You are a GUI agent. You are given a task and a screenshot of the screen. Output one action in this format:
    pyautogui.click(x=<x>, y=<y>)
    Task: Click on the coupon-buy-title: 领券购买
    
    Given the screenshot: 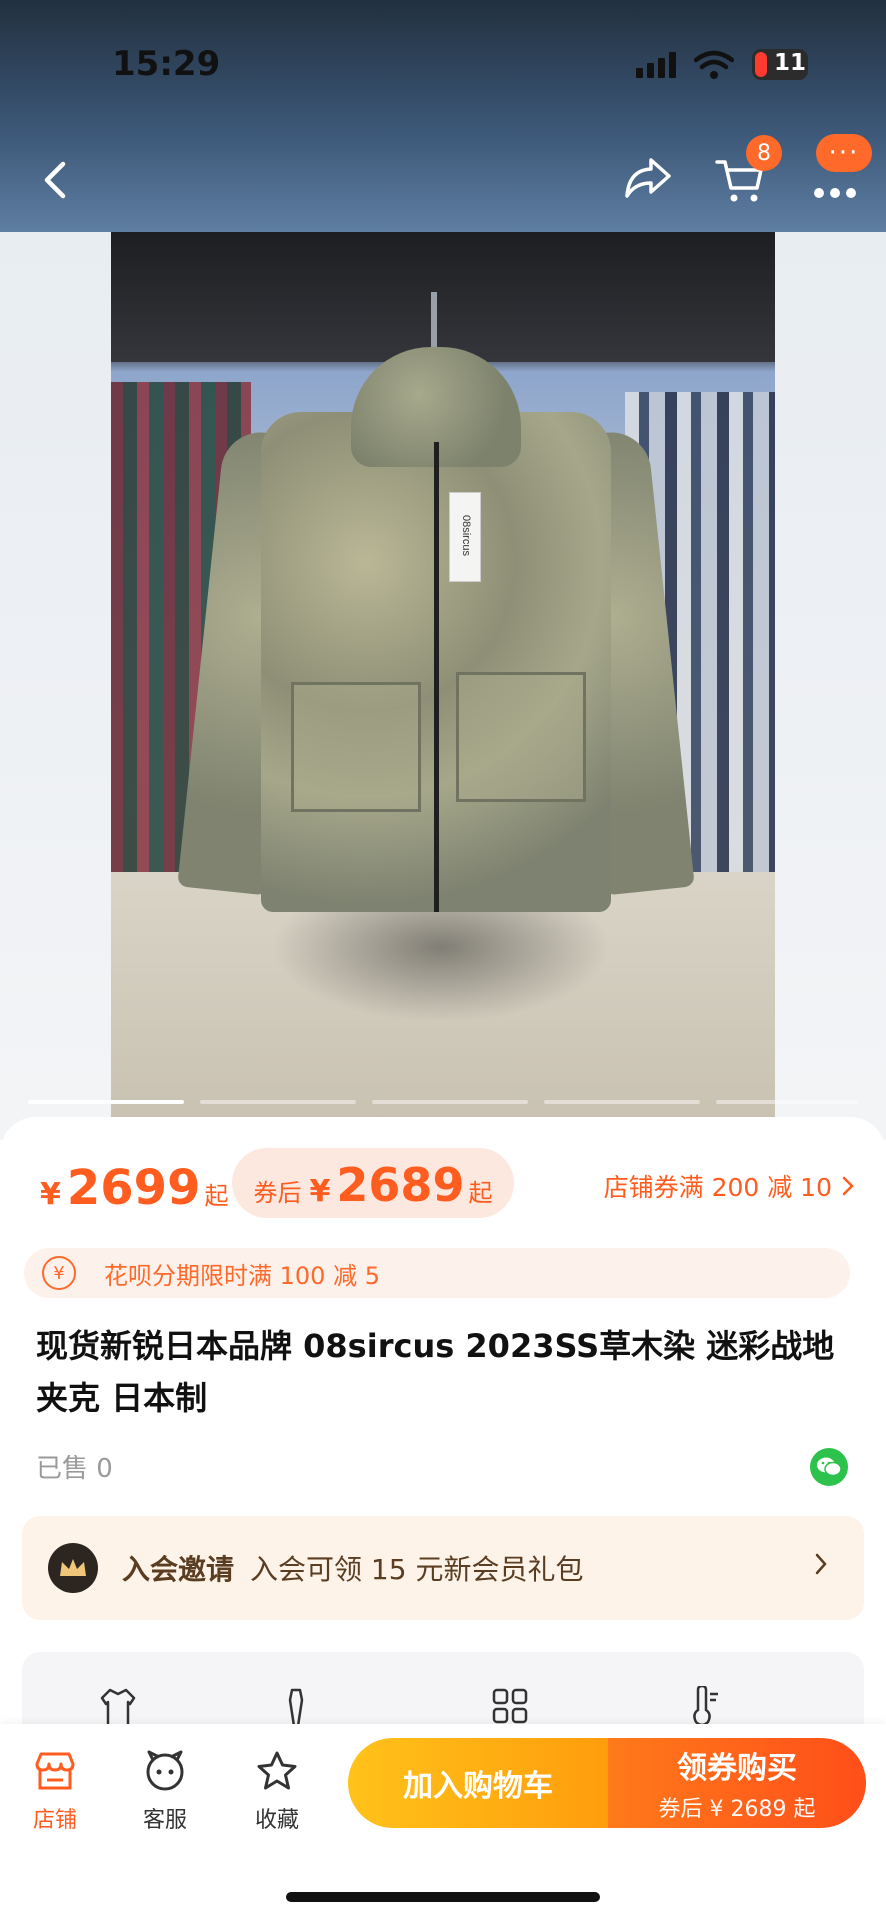 What is the action you would take?
    pyautogui.click(x=737, y=1768)
    